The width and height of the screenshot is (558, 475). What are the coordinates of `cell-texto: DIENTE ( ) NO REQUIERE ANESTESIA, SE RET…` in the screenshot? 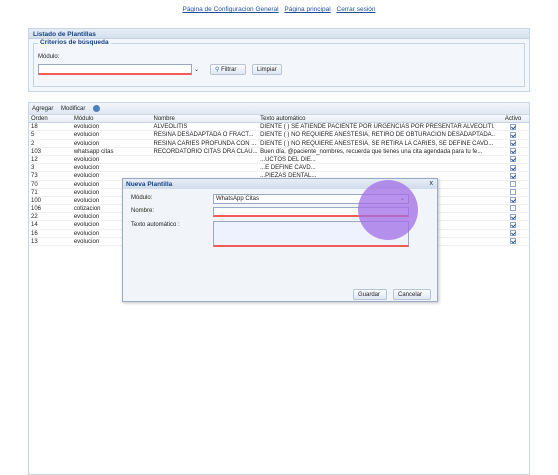 It's located at (377, 143).